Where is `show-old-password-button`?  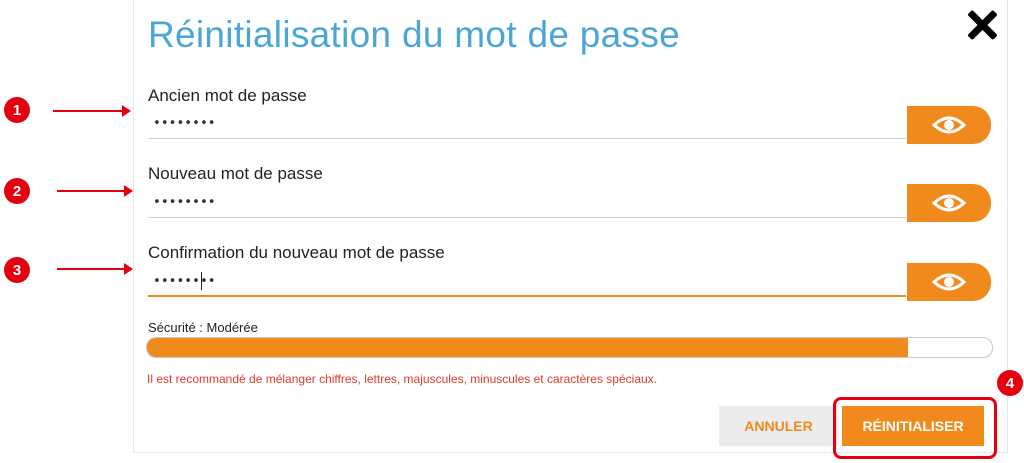
show-old-password-button is located at coordinates (949, 125).